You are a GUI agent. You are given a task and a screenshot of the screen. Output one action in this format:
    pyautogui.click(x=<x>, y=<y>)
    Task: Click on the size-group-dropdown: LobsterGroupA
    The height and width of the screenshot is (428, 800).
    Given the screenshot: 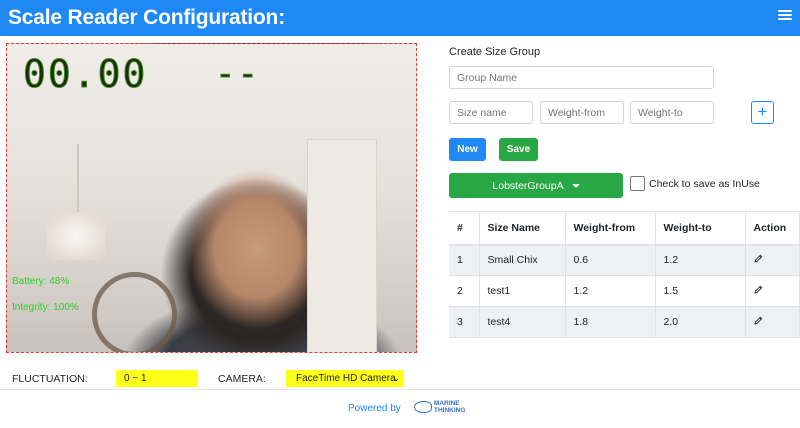 What is the action you would take?
    pyautogui.click(x=536, y=185)
    